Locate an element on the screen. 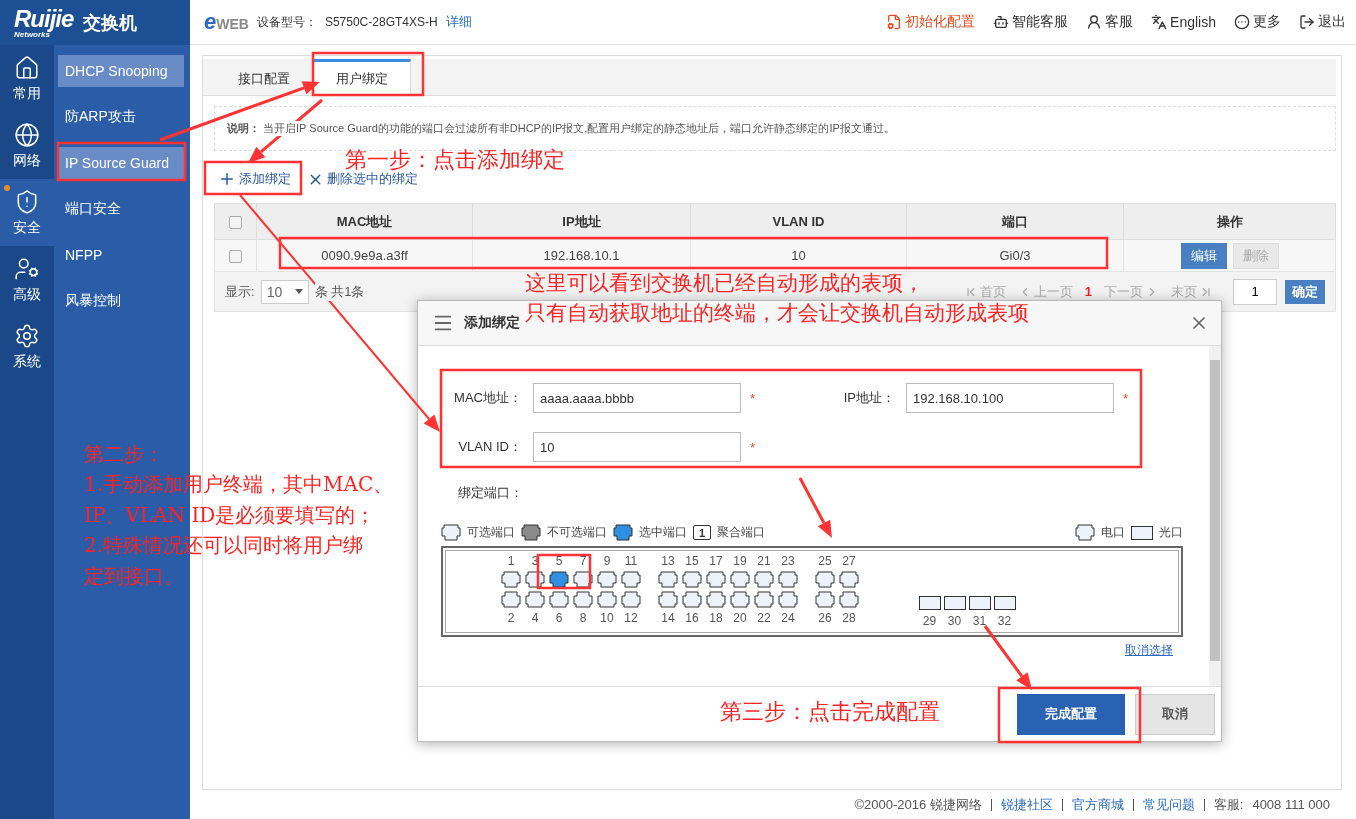  nav-rail-item: 安全 is located at coordinates (27, 212).